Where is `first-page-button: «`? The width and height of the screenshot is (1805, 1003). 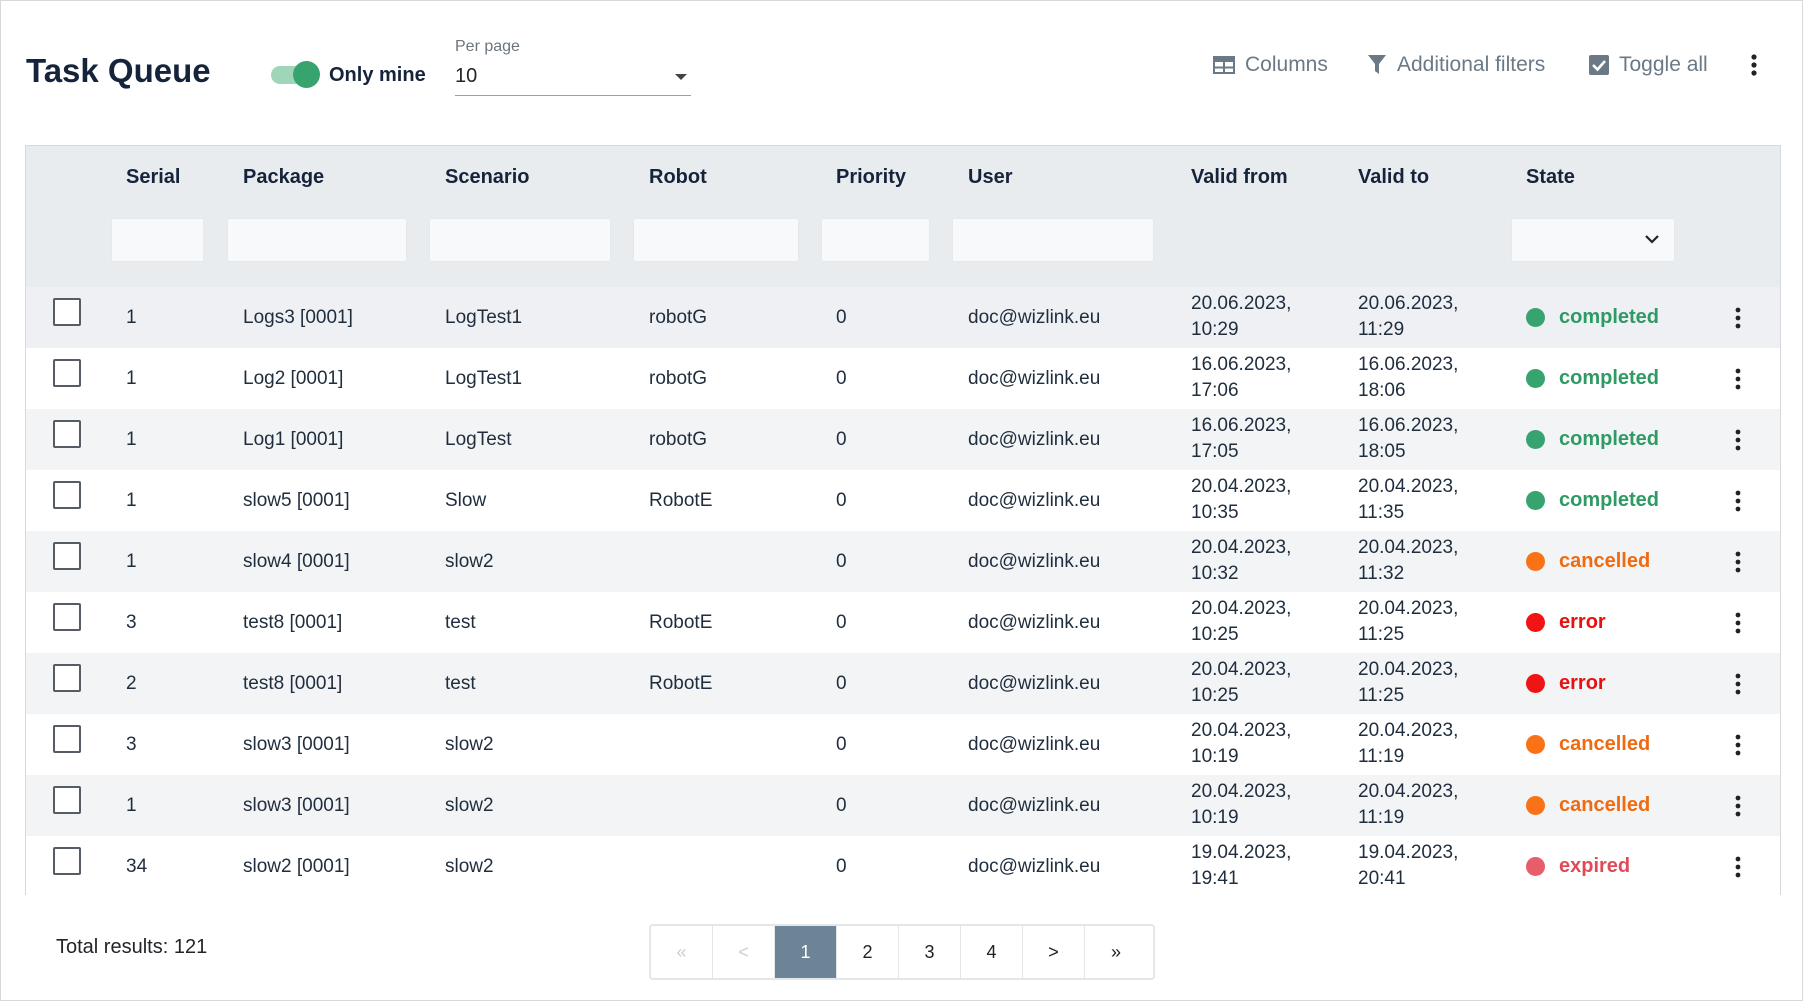 first-page-button: « is located at coordinates (682, 952).